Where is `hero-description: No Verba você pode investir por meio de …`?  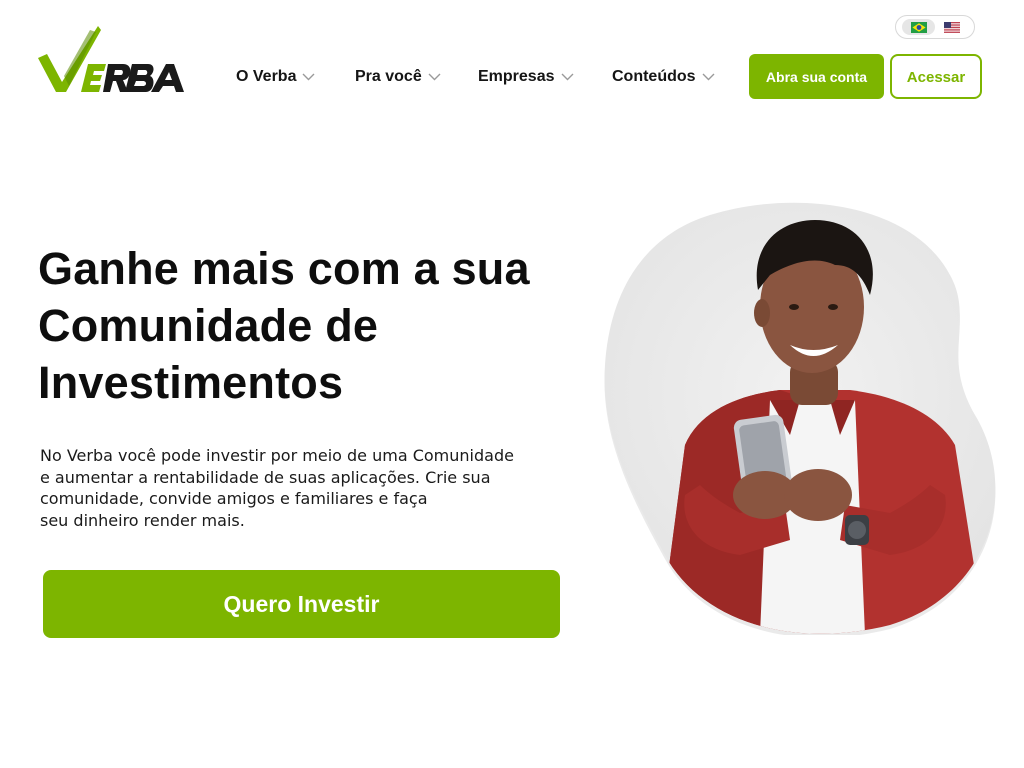 hero-description: No Verba você pode investir por meio de … is located at coordinates (312, 488).